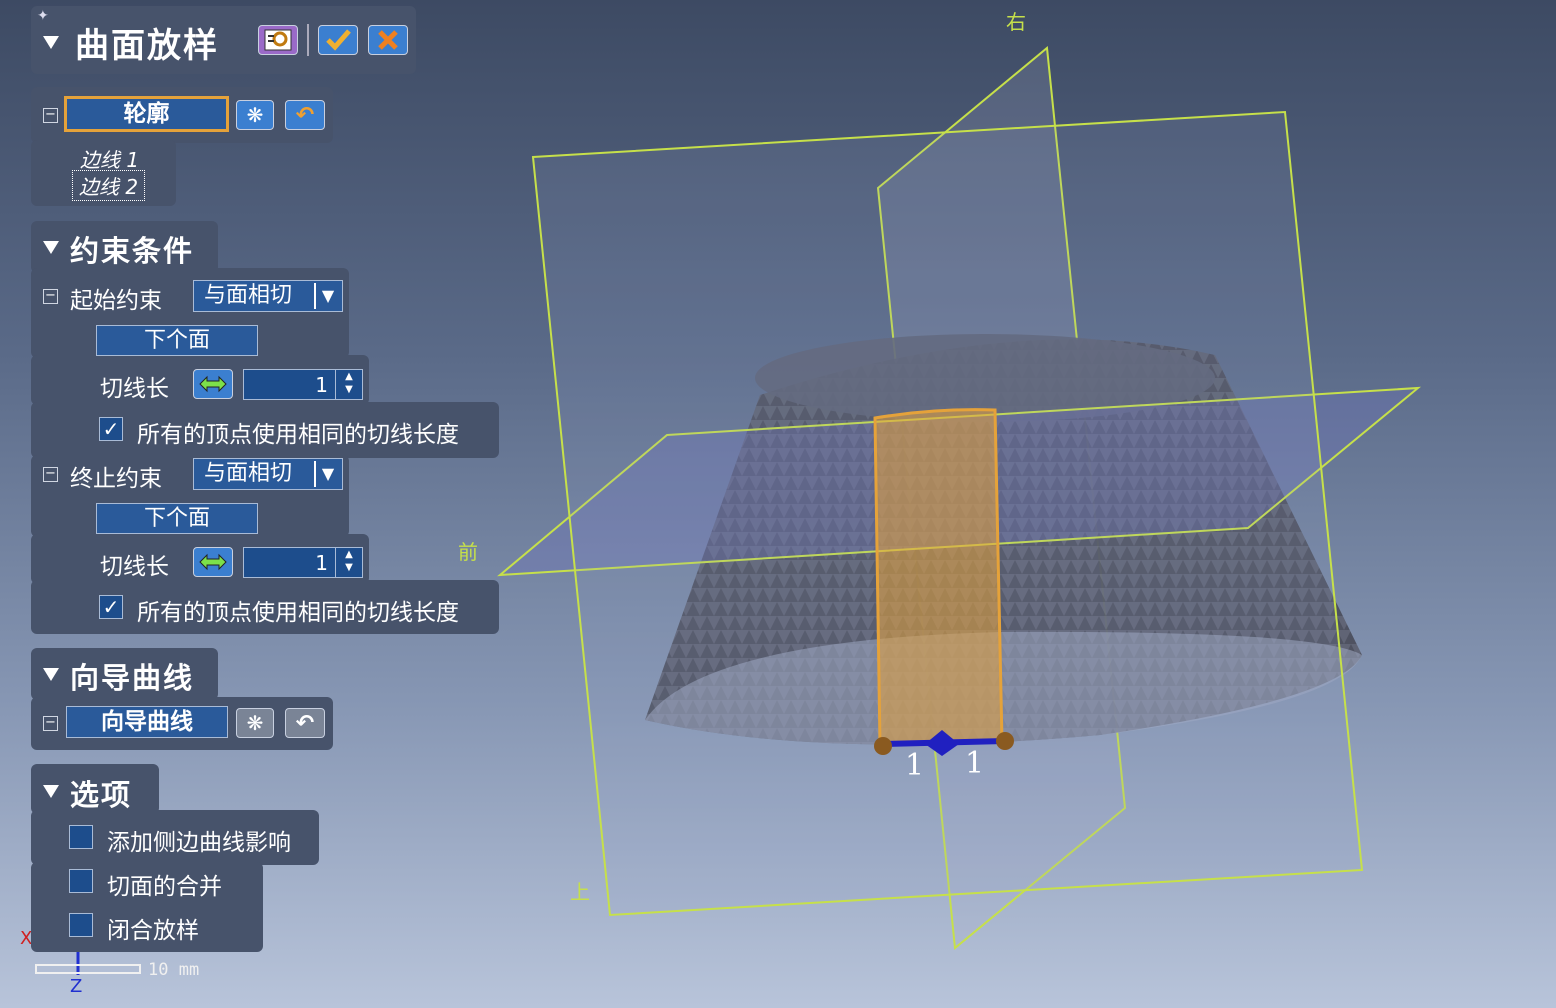 The height and width of the screenshot is (1008, 1556). I want to click on guide-undo-button: ↶, so click(305, 723).